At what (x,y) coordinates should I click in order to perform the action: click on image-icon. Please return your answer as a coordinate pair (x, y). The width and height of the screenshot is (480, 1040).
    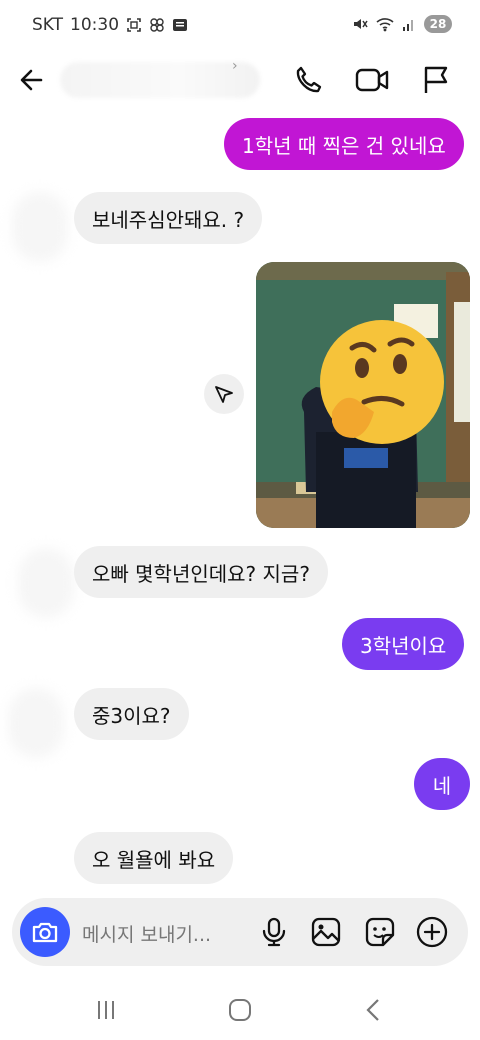
    Looking at the image, I should click on (326, 932).